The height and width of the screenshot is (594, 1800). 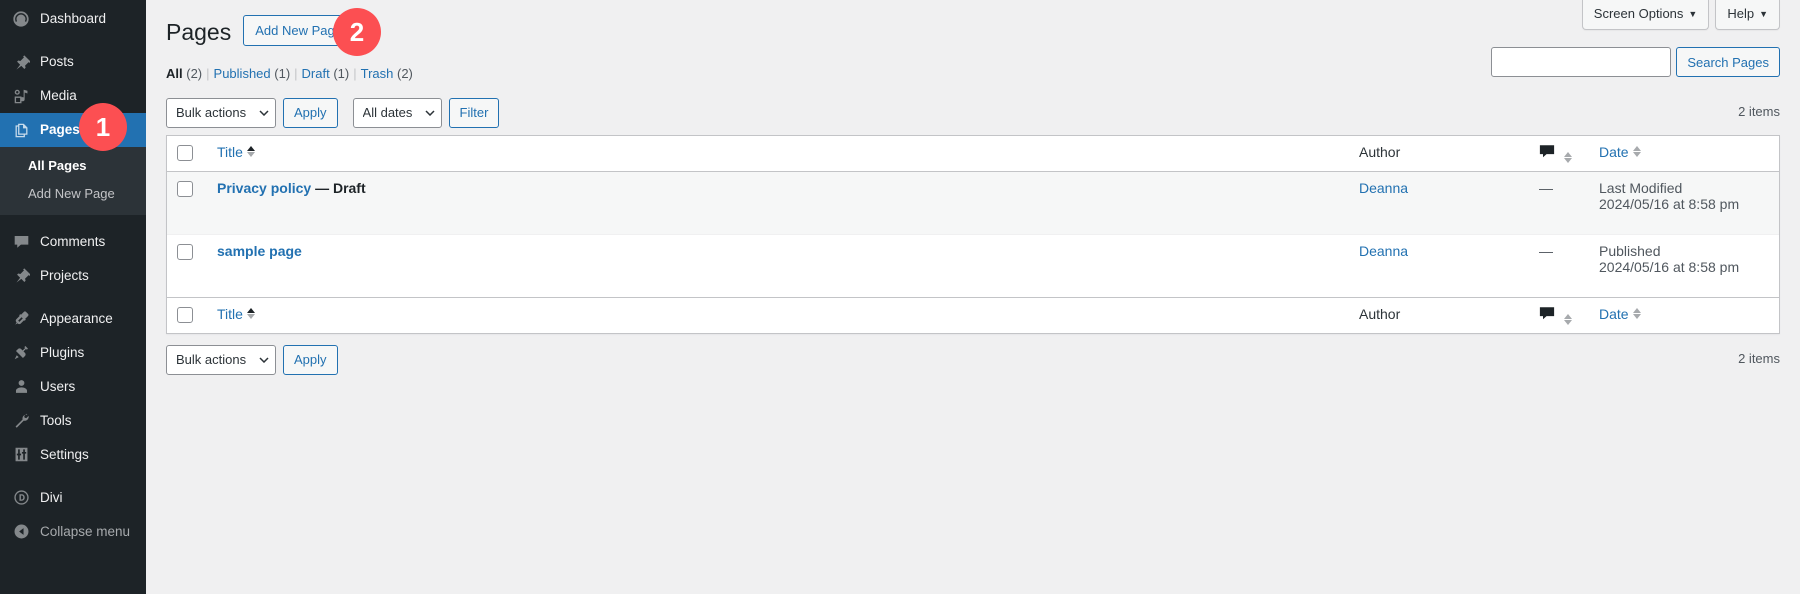 I want to click on sort-by-date-bottom: Date, so click(x=1620, y=314).